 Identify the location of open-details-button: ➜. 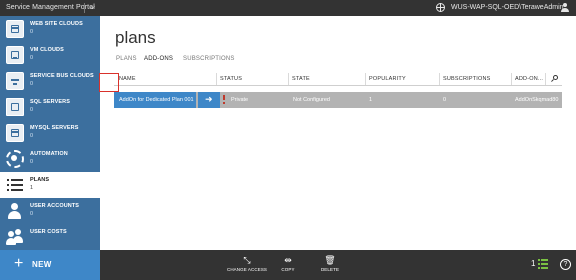
(209, 100).